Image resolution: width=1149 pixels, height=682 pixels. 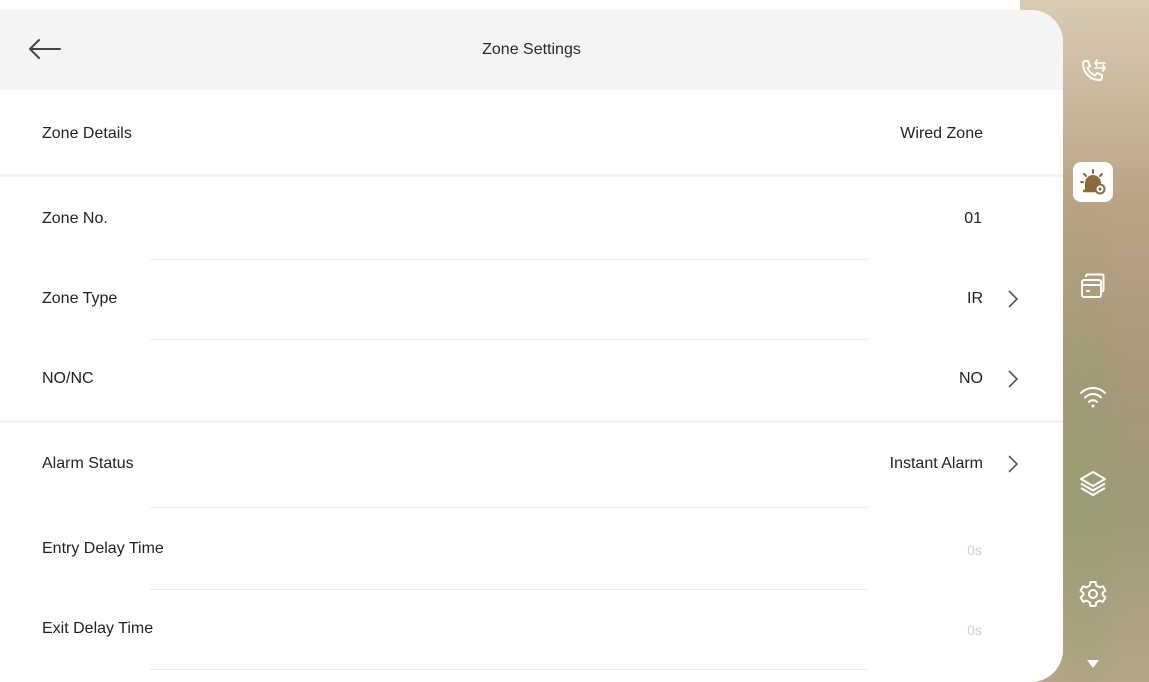 I want to click on sidebar-item-cards, so click(x=1093, y=286).